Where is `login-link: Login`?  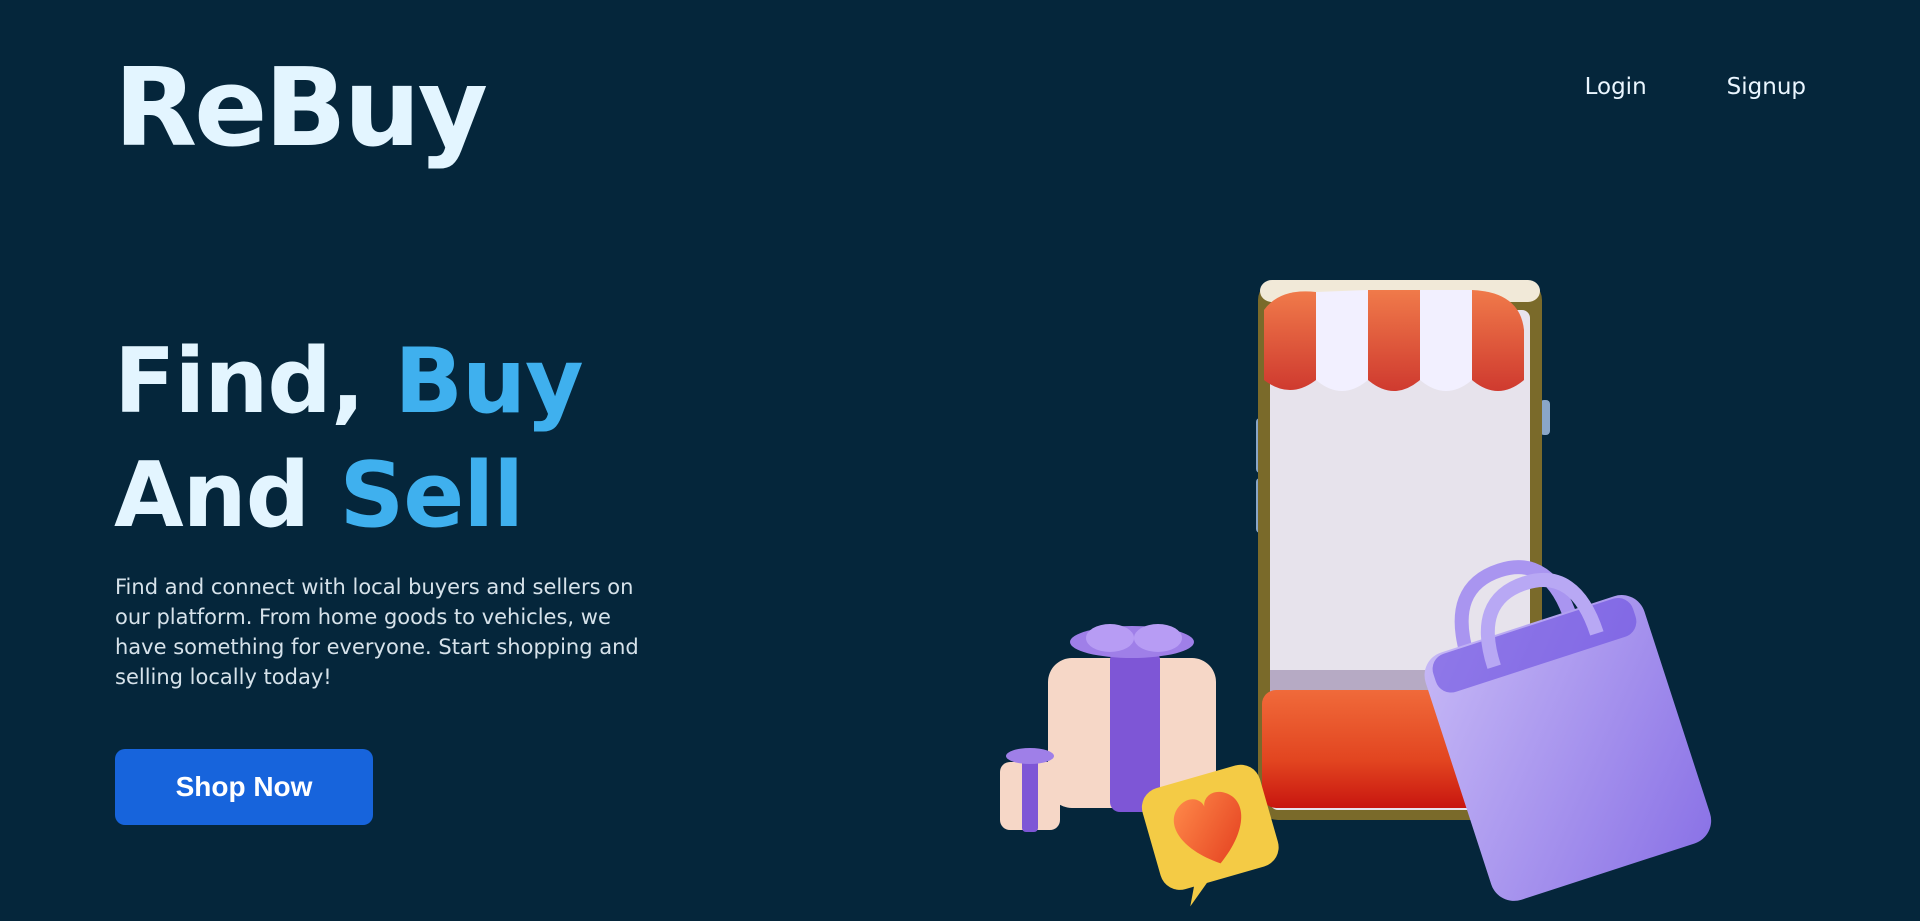 login-link: Login is located at coordinates (1616, 87).